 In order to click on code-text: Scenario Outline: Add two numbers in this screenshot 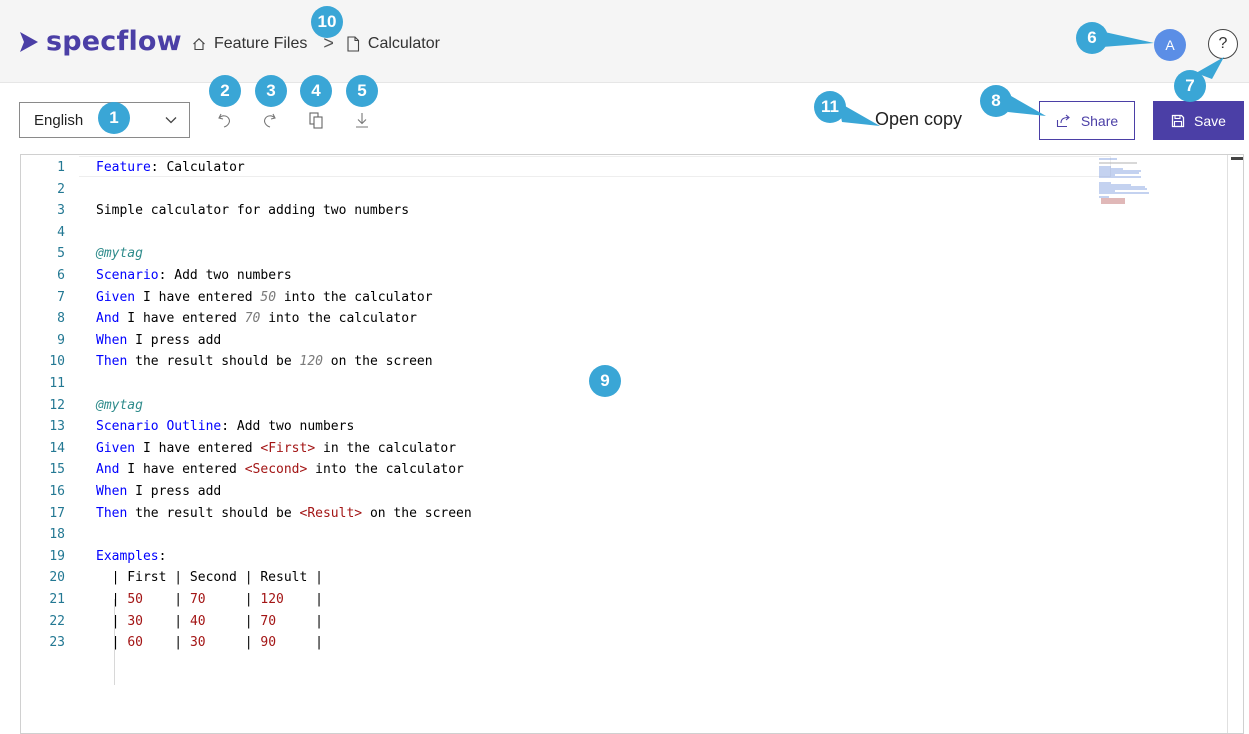, I will do `click(225, 427)`.